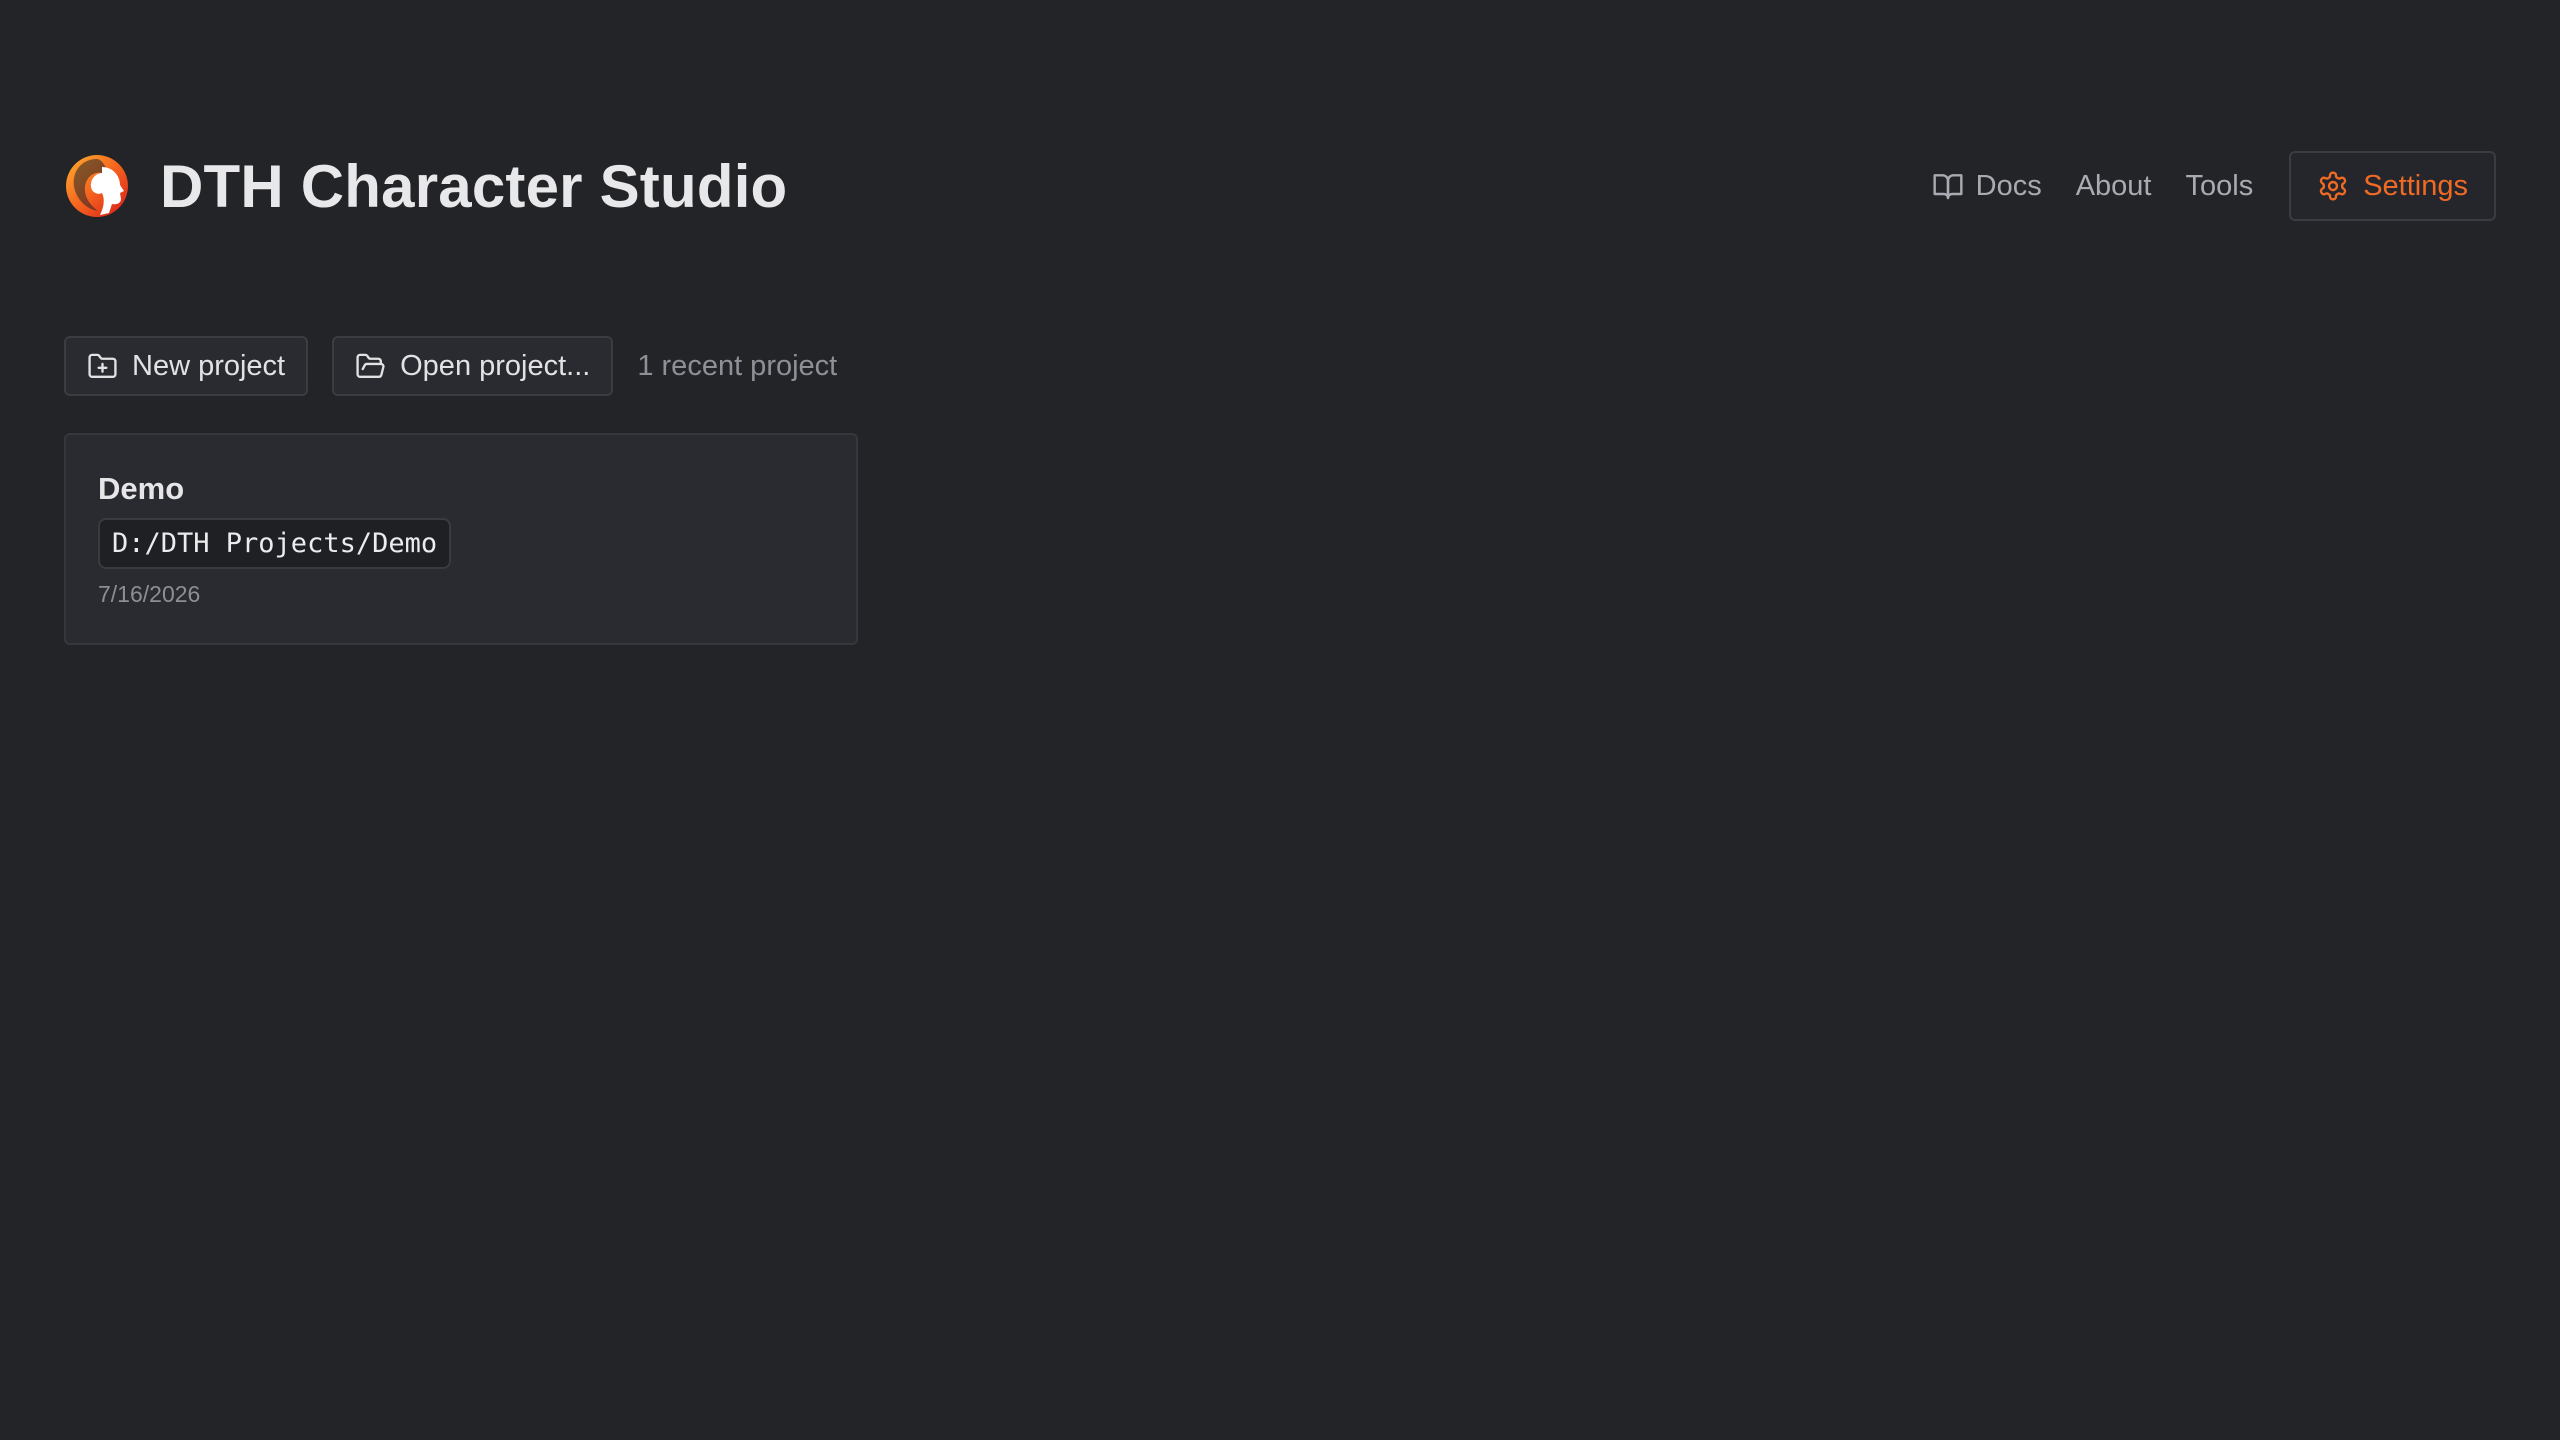  Describe the element at coordinates (149, 594) in the screenshot. I see `project-date: 7/16/2026` at that location.